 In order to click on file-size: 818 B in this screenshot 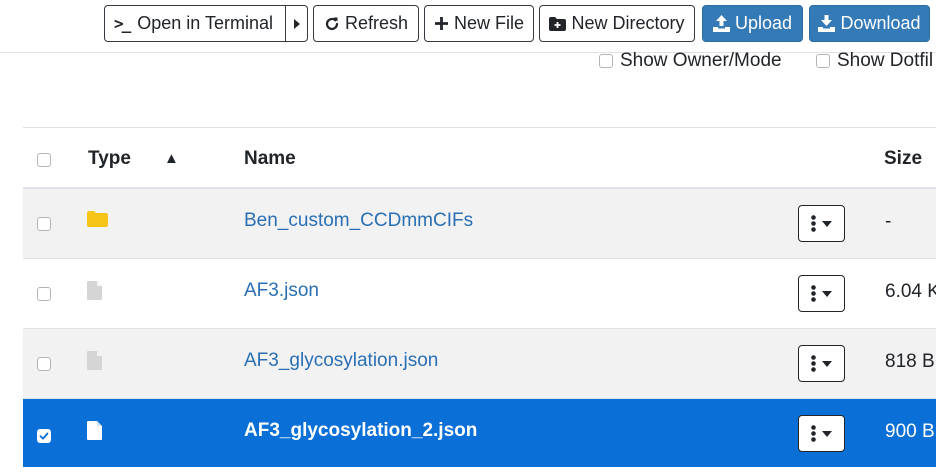, I will do `click(910, 361)`.